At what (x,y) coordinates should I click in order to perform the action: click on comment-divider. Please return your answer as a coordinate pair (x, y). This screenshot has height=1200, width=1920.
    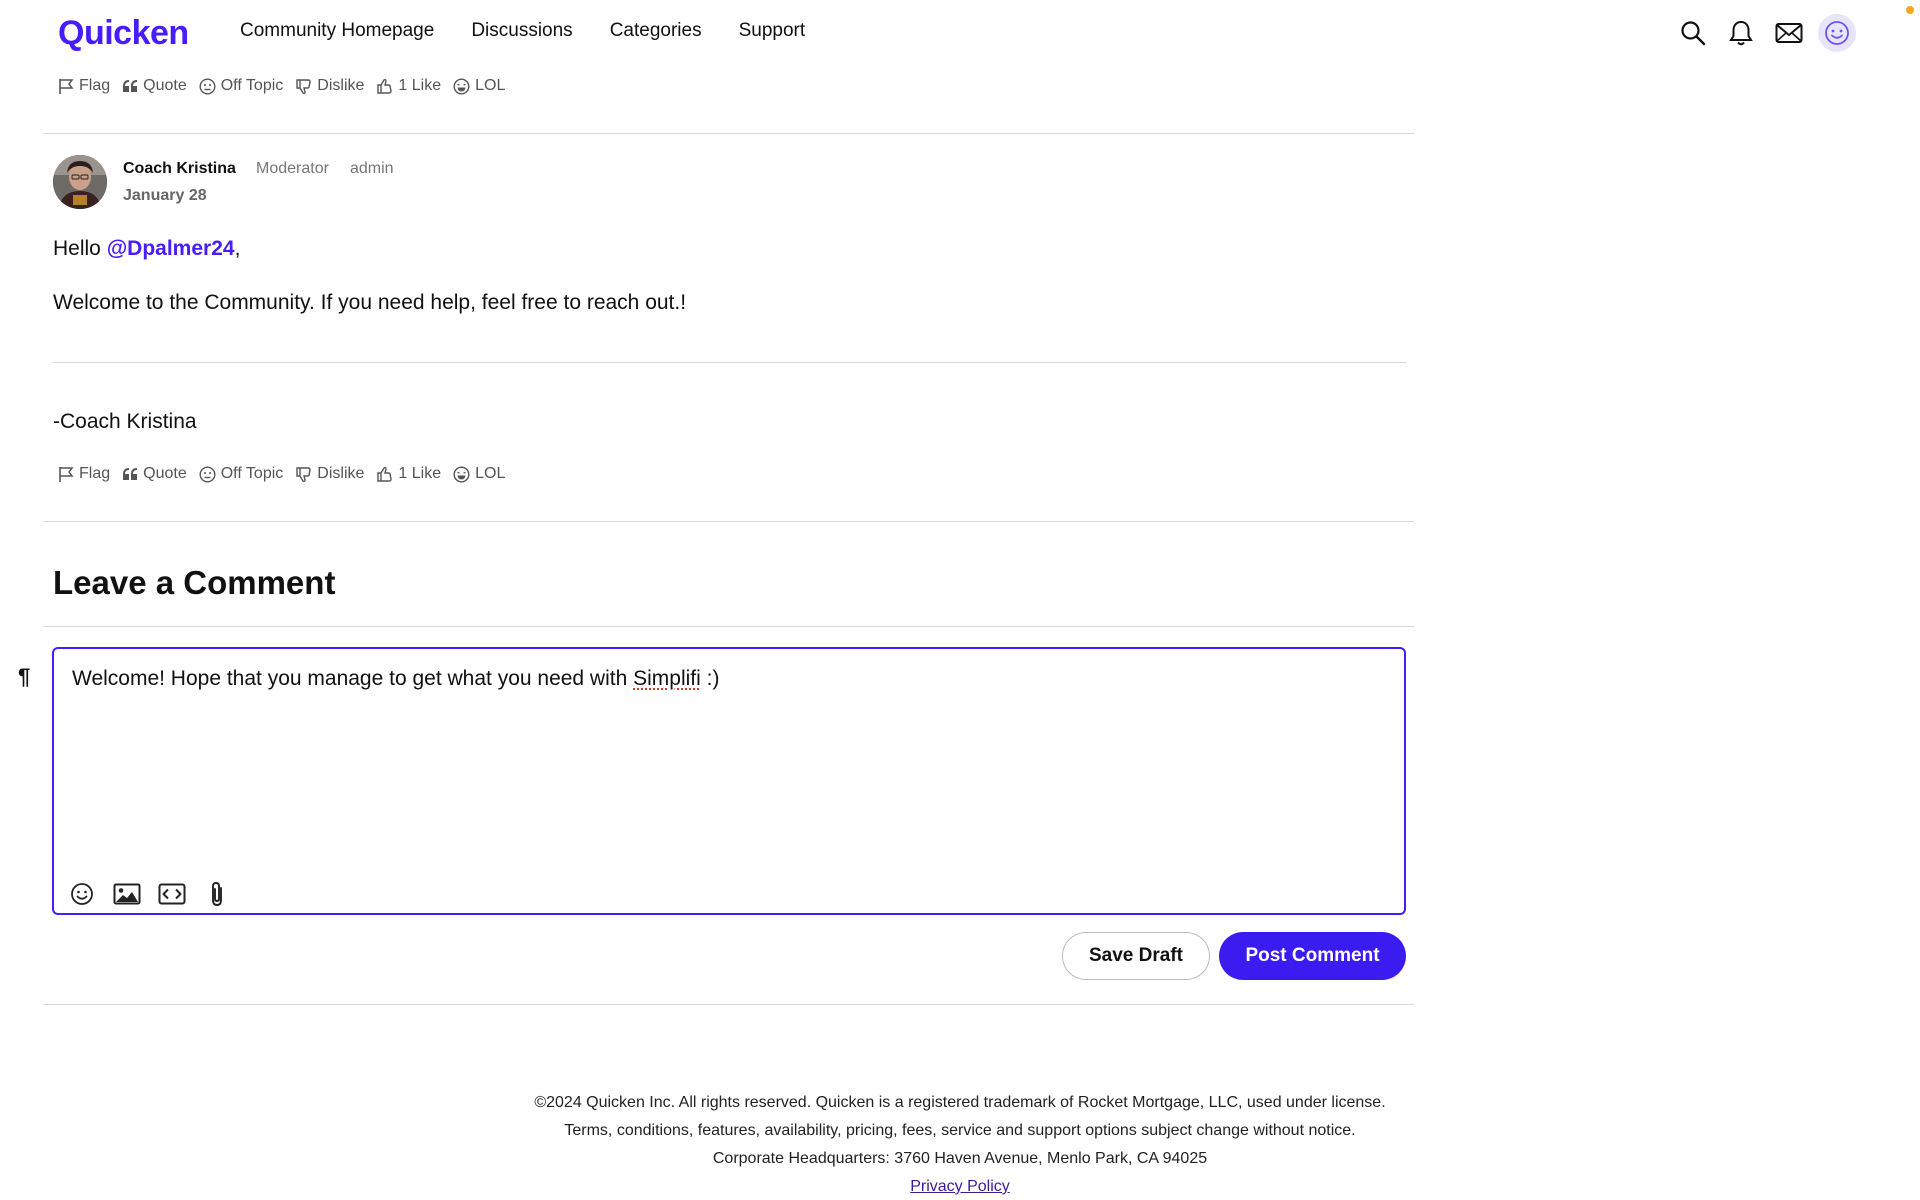
    Looking at the image, I should click on (728, 133).